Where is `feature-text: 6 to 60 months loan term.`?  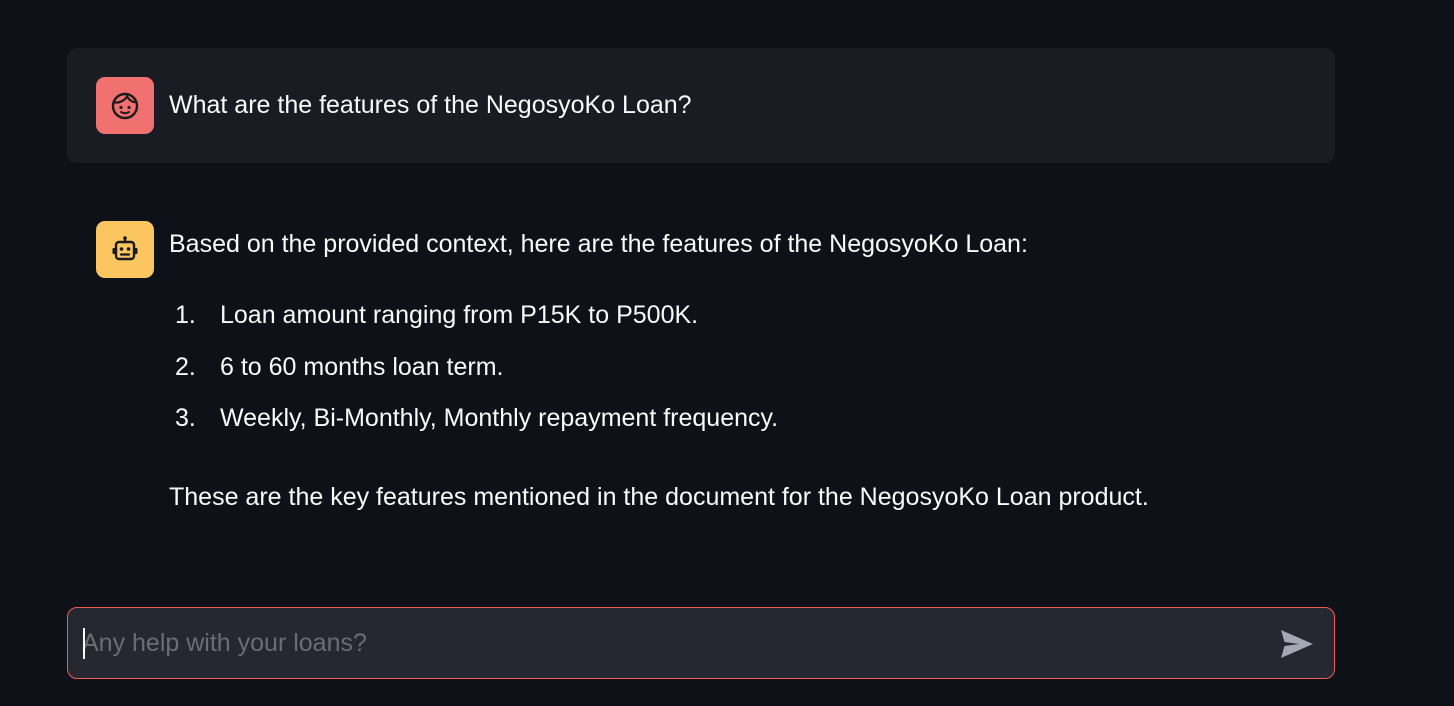
feature-text: 6 to 60 months loan term. is located at coordinates (362, 366).